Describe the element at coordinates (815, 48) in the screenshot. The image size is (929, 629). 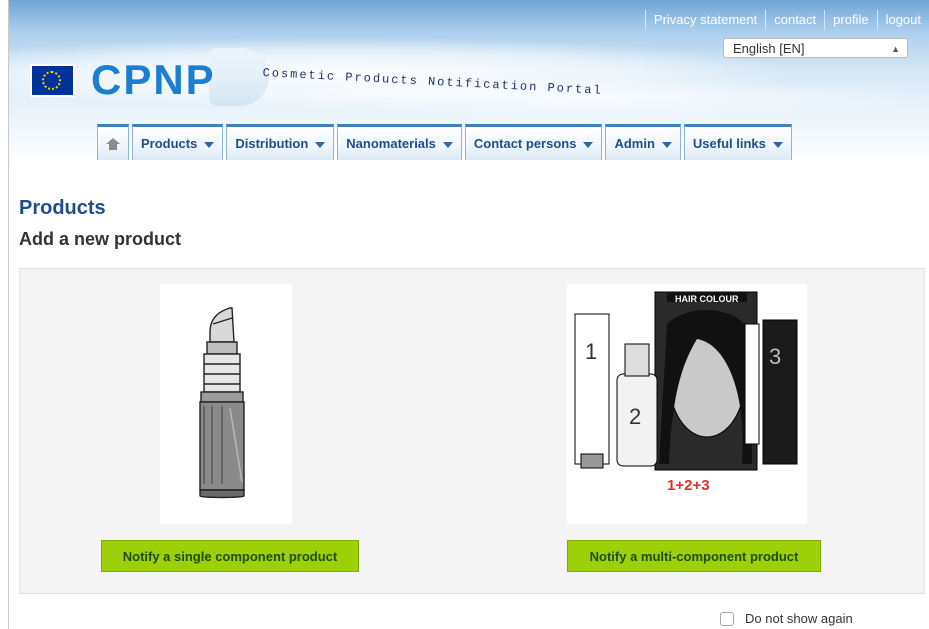
I see `language-select: English [EN] ▲` at that location.